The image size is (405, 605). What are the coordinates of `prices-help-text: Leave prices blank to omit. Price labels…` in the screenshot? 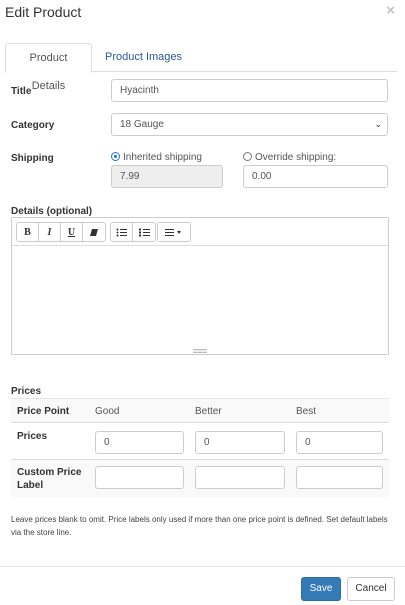 It's located at (199, 526).